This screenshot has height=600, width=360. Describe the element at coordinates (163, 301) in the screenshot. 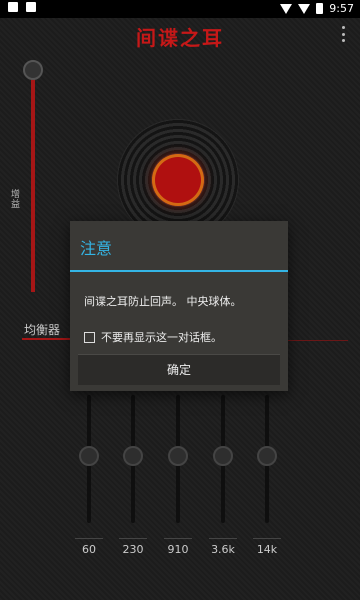

I see `dialog-message: 间谍之耳防止回声。 中央球体。` at that location.